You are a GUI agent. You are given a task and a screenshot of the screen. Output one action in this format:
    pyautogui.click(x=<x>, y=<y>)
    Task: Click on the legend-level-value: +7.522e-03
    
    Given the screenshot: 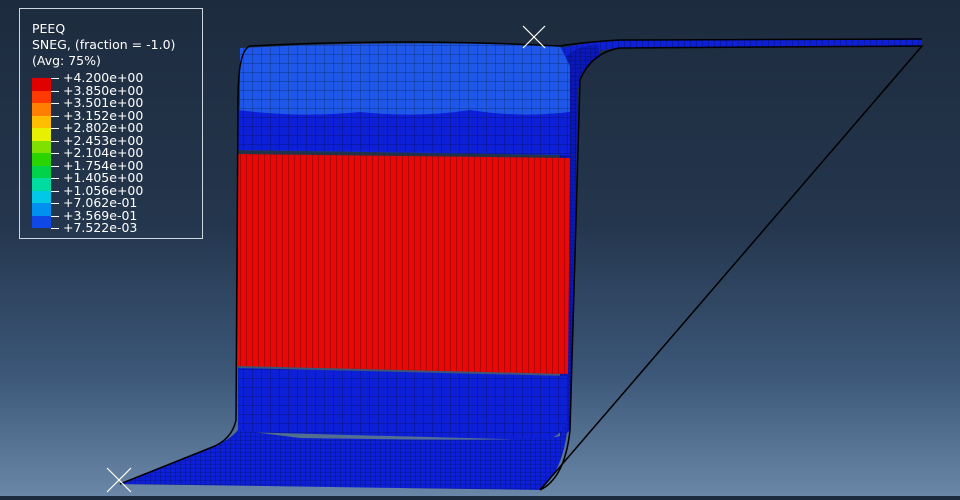 What is the action you would take?
    pyautogui.click(x=100, y=227)
    